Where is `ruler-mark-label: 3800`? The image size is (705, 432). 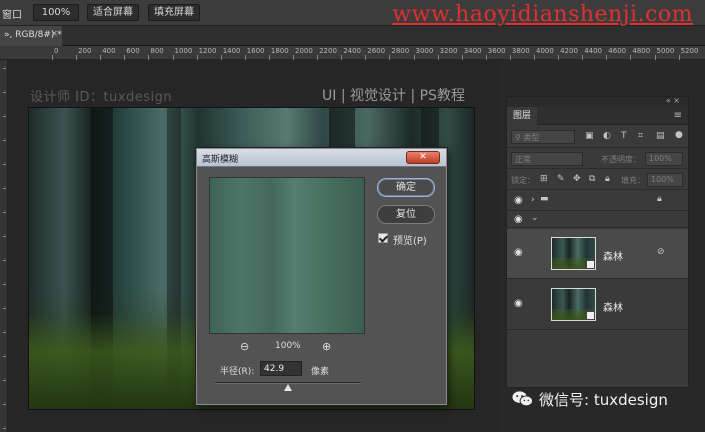
ruler-mark-label: 3800 is located at coordinates (520, 51).